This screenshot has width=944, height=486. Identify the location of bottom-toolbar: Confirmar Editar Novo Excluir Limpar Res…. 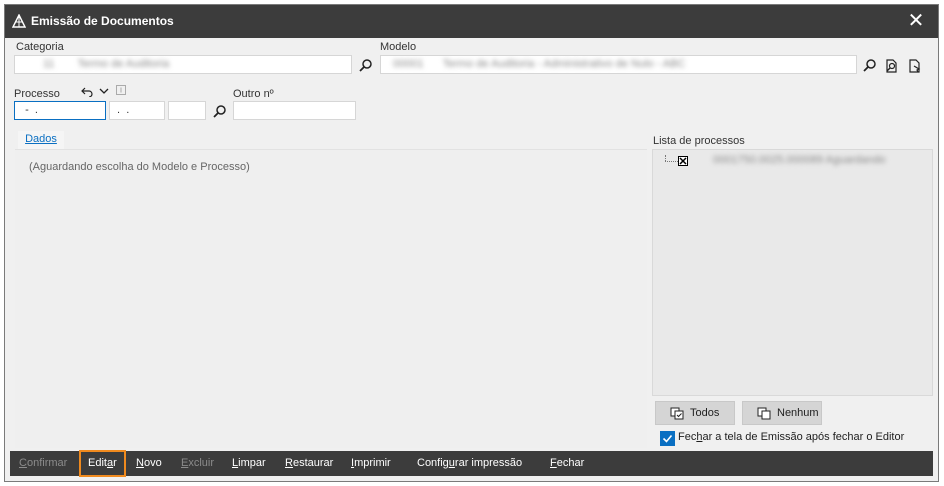
(471, 463).